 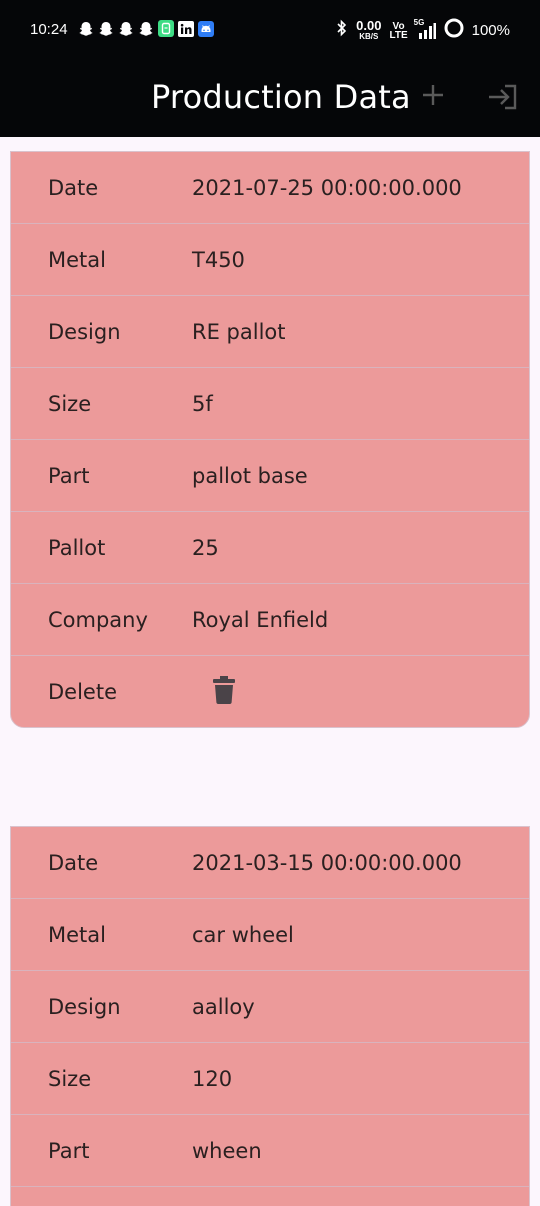 What do you see at coordinates (360, 692) in the screenshot?
I see `delete-button` at bounding box center [360, 692].